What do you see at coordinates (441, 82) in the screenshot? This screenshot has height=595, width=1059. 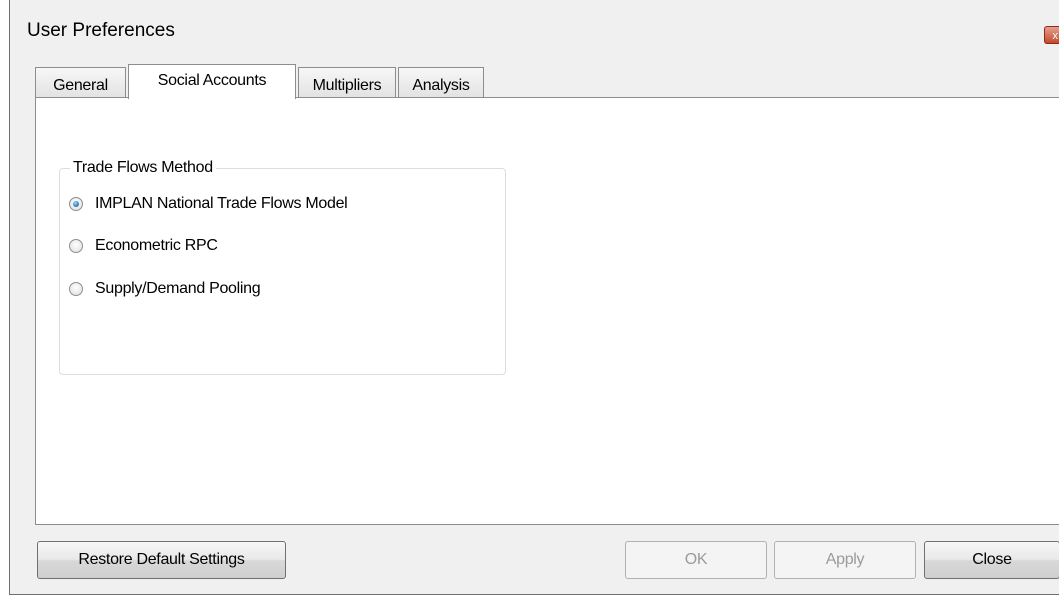 I see `tab-analysis: Analysis` at bounding box center [441, 82].